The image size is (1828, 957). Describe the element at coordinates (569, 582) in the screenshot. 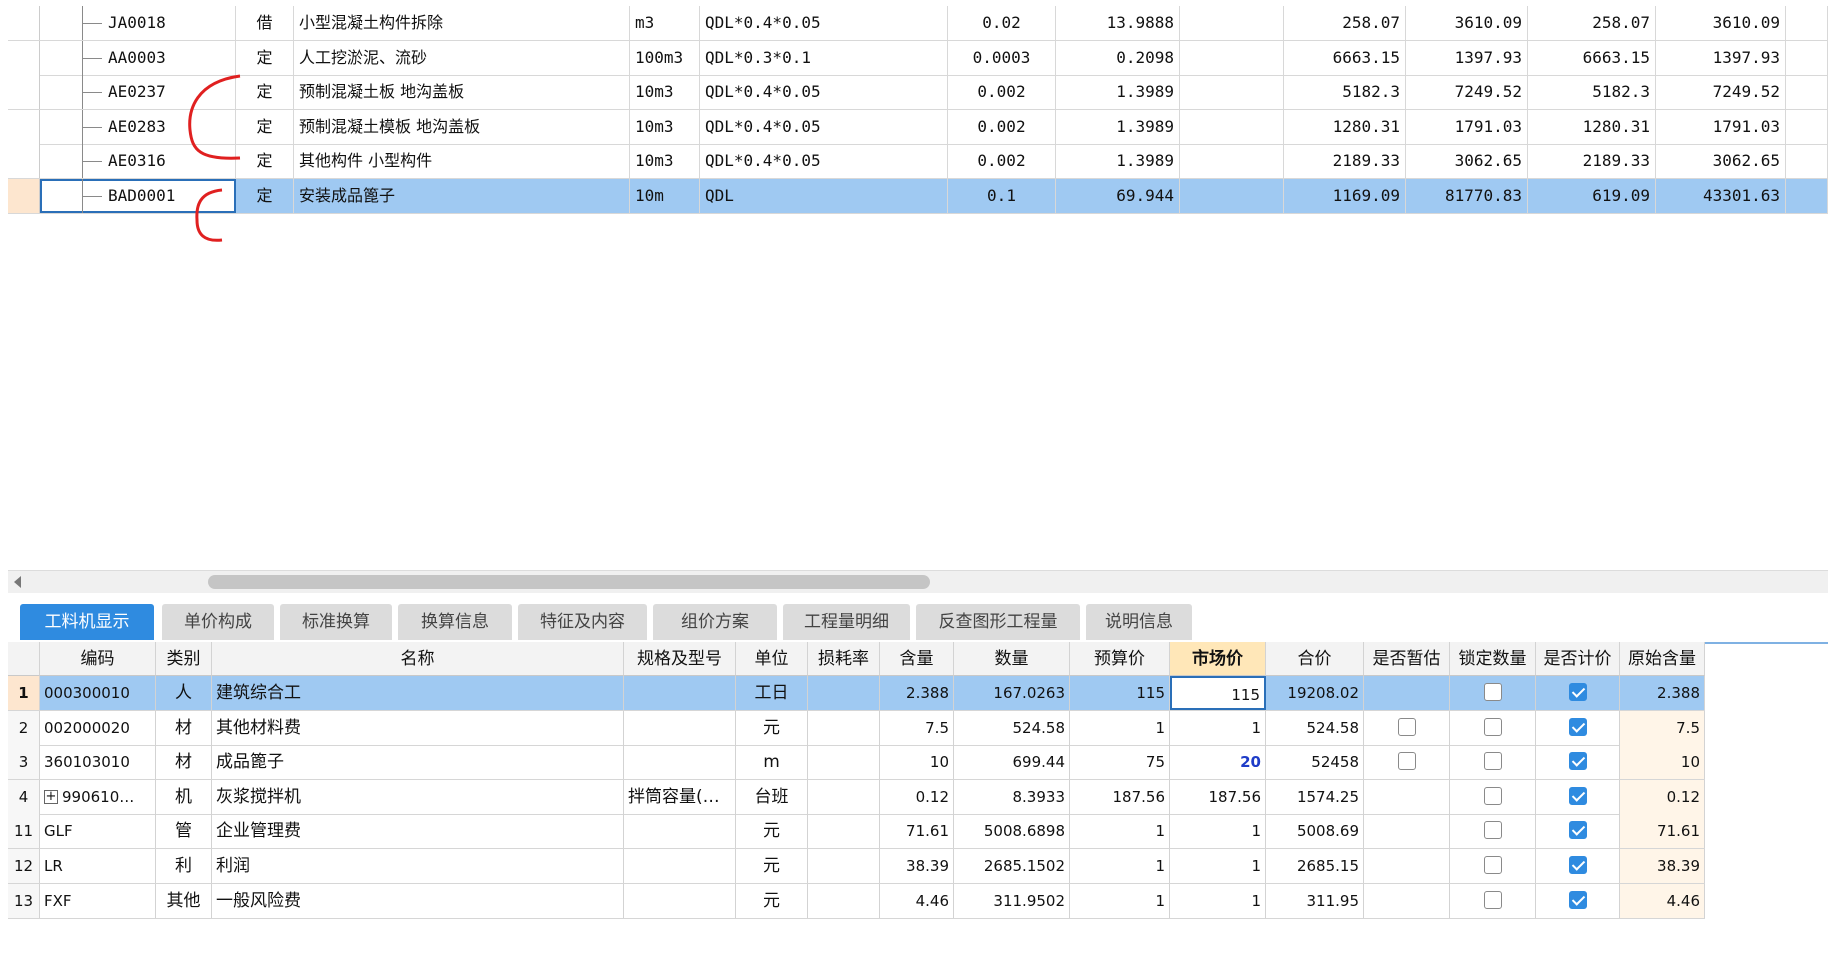

I see `scrollbar-thumb` at that location.